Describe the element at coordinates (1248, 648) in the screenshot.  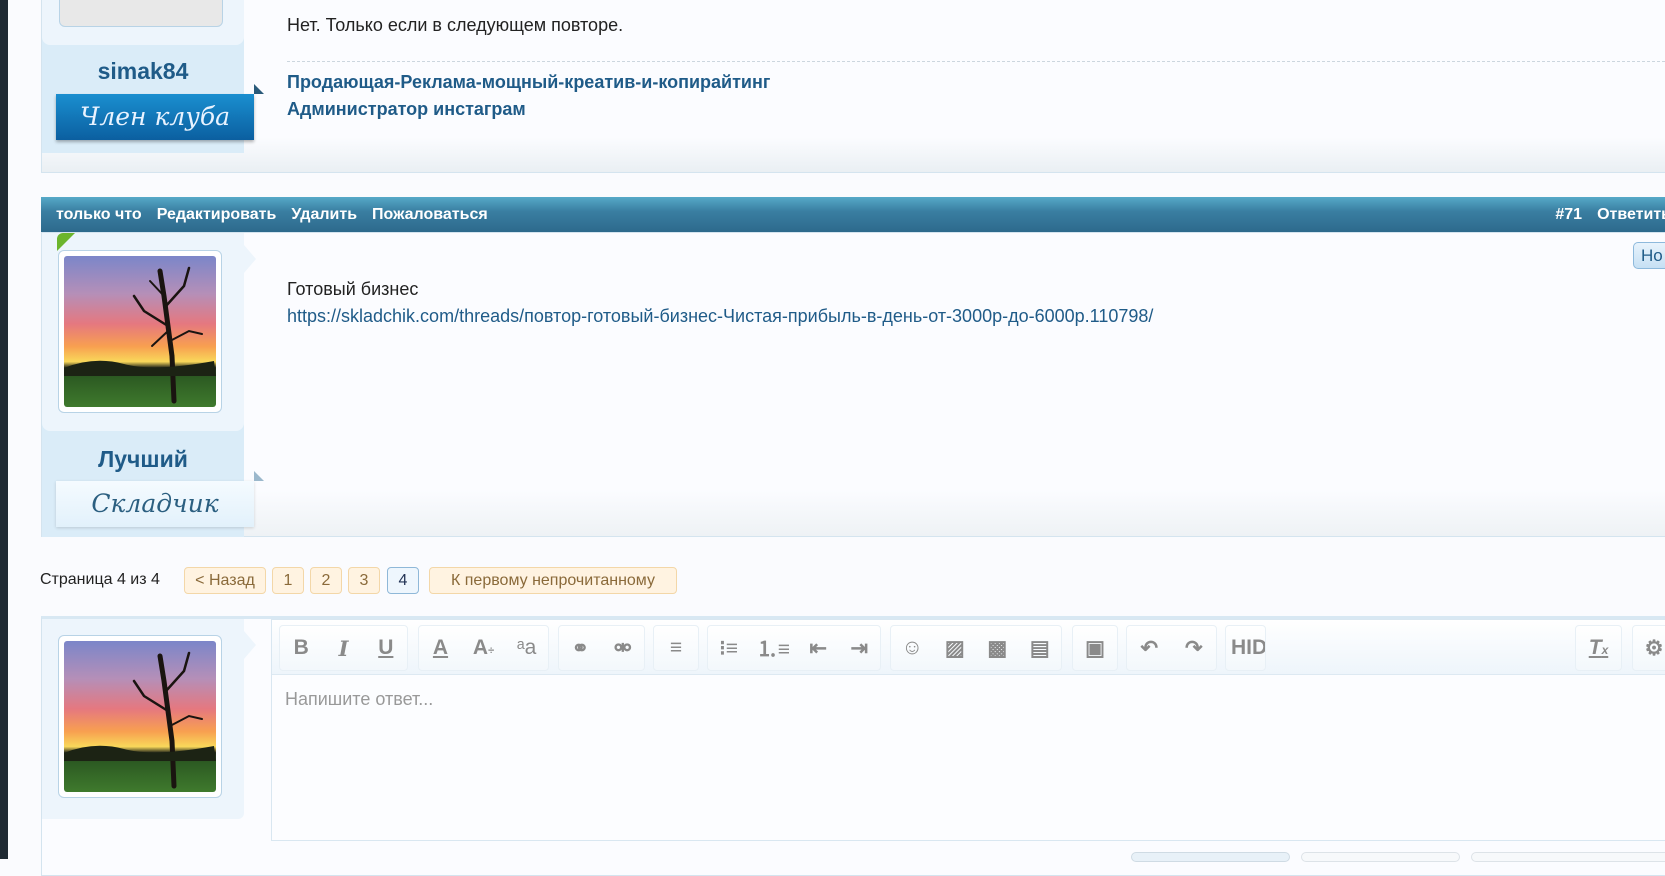
I see `hide-button: HIDE` at that location.